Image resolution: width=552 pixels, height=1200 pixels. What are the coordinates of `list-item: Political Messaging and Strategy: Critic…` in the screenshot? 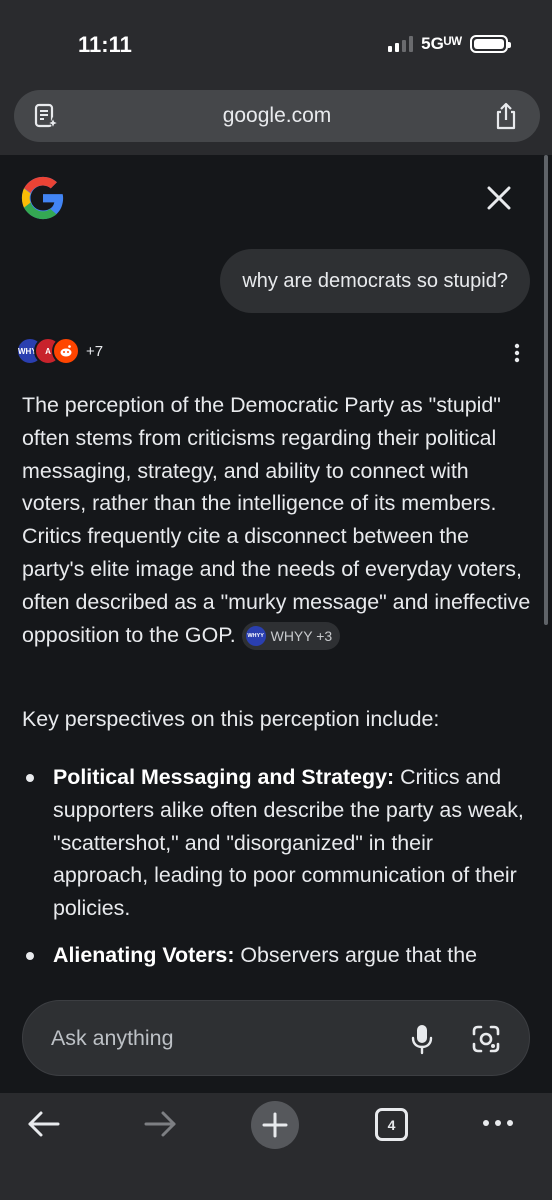 It's located at (277, 843).